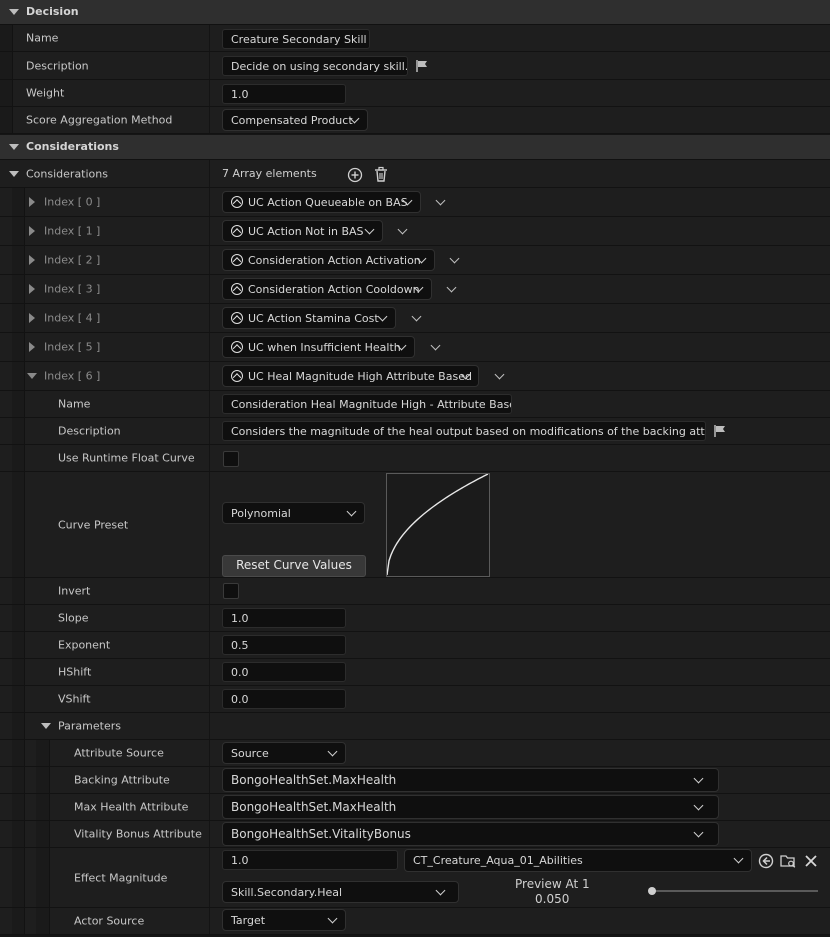 The image size is (830, 937). I want to click on curve-row-dropdown: Skill.Secondary.Heal, so click(340, 892).